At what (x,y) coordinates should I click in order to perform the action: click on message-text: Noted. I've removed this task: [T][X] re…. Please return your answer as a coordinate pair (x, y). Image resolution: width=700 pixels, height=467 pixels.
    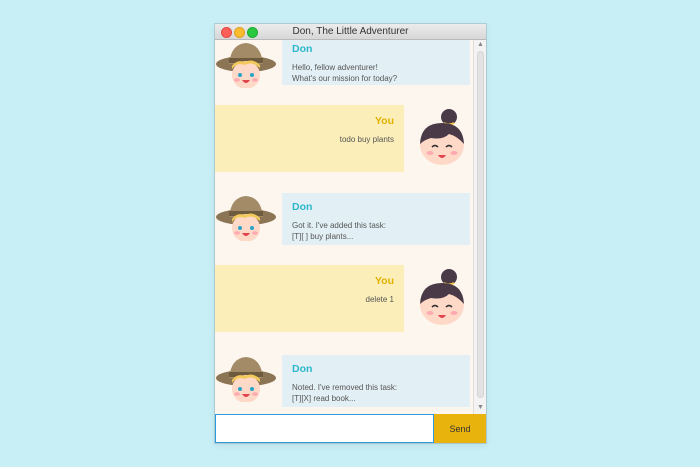
    Looking at the image, I should click on (345, 393).